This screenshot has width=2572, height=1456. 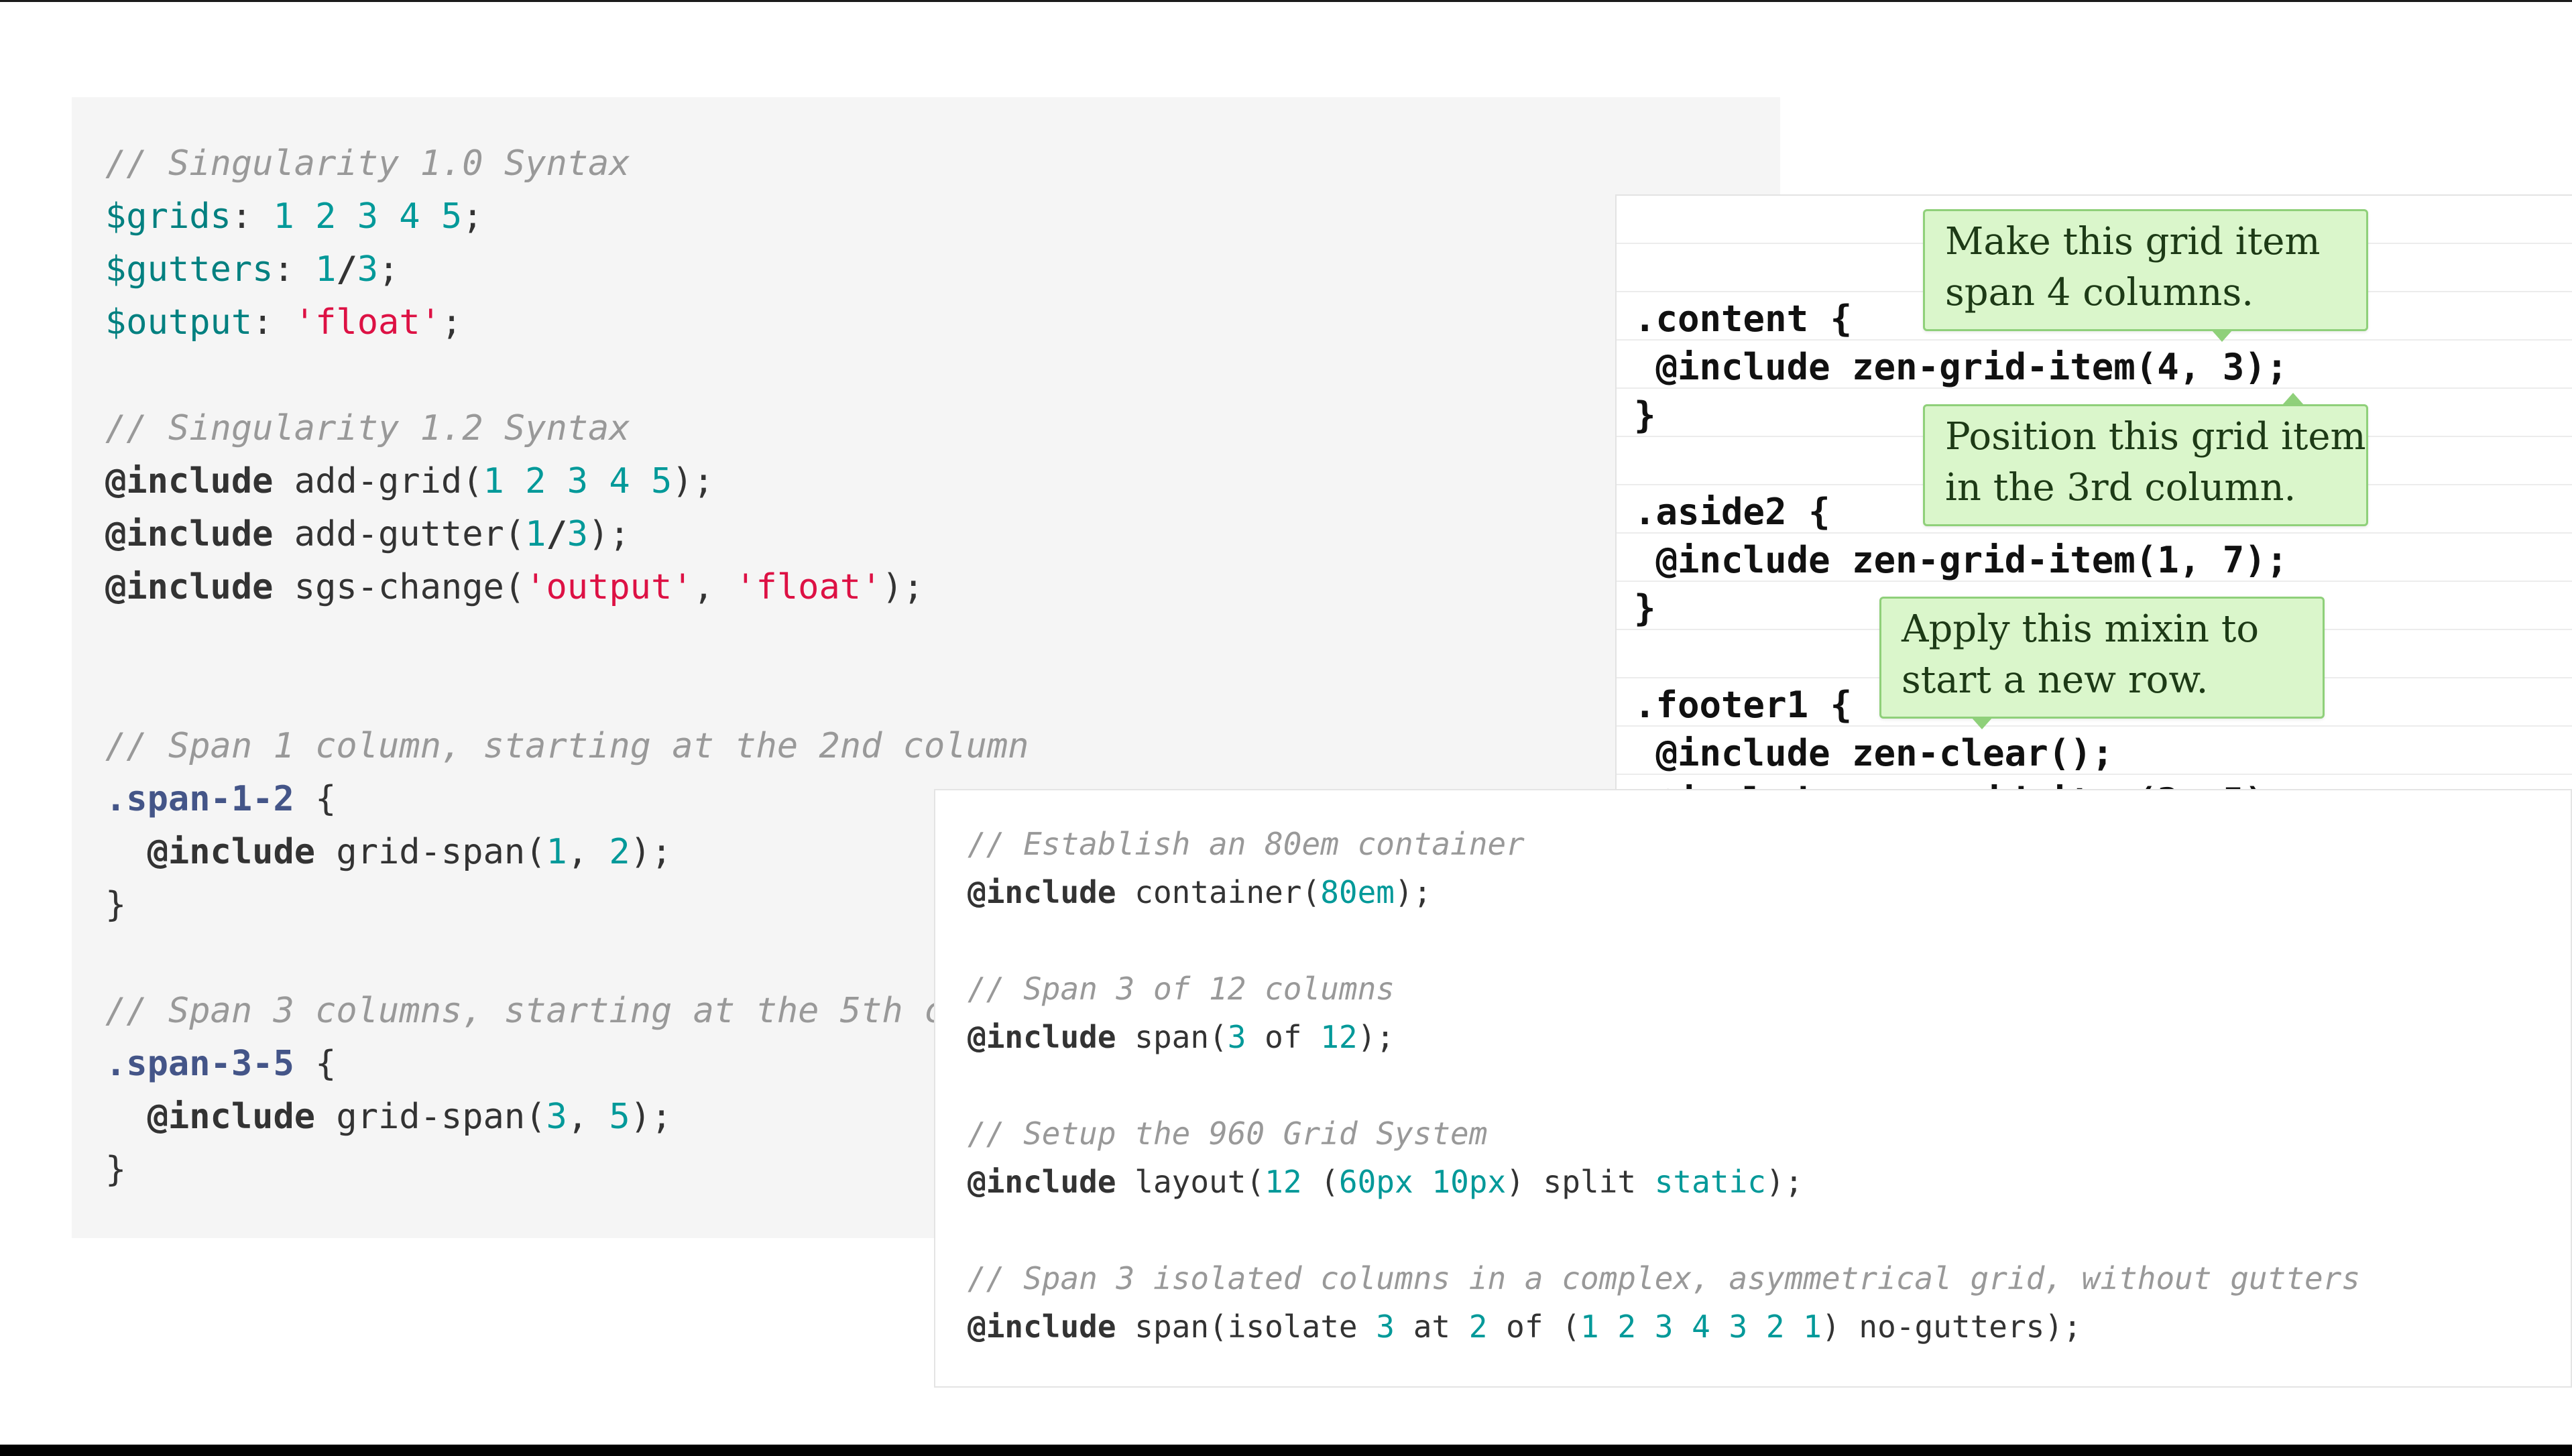 I want to click on callout-line: start a new row., so click(x=2055, y=680).